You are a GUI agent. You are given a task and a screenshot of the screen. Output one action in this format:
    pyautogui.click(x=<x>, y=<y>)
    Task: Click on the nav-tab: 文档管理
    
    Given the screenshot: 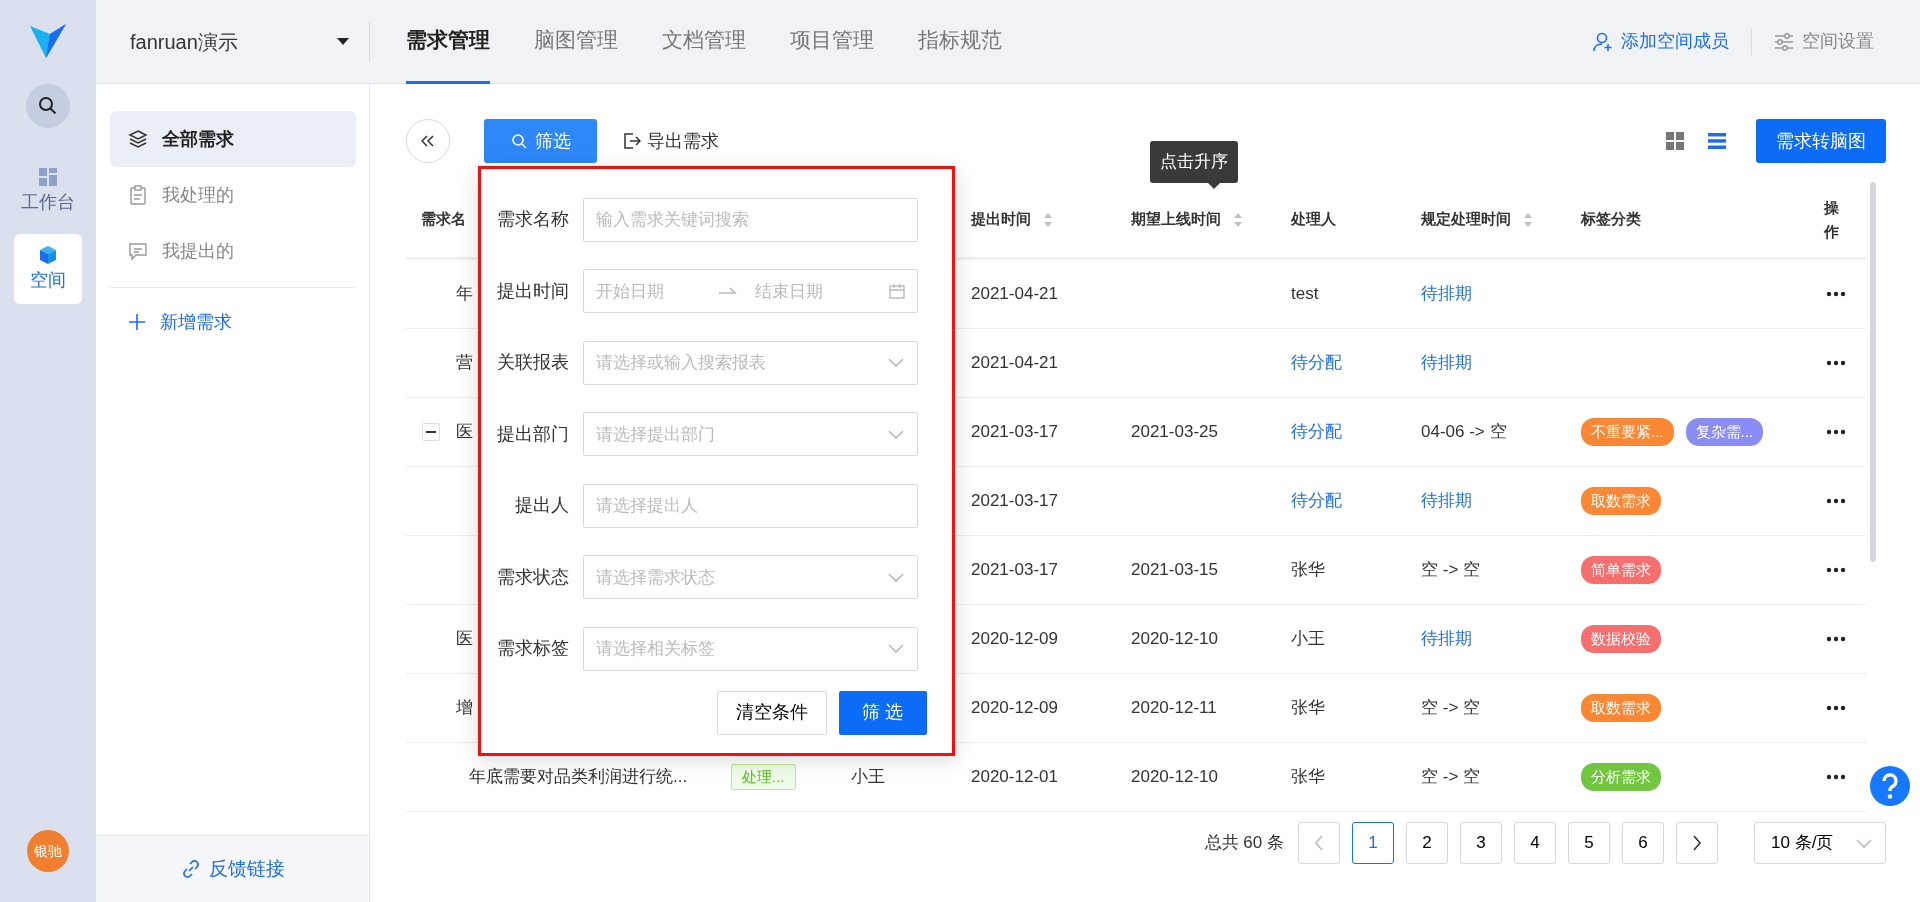 What is the action you would take?
    pyautogui.click(x=704, y=42)
    